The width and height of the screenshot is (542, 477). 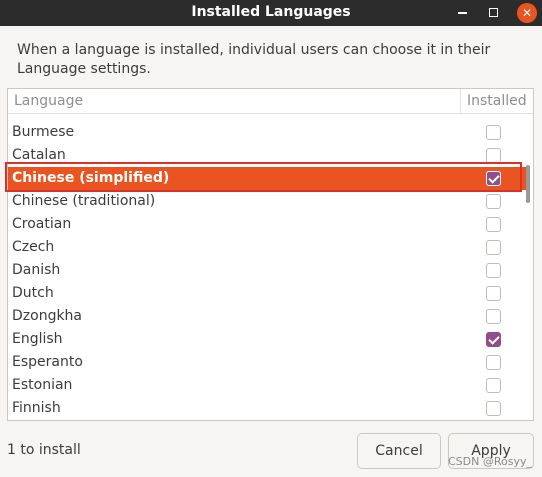 I want to click on language-name: Dzongkha, so click(x=47, y=316).